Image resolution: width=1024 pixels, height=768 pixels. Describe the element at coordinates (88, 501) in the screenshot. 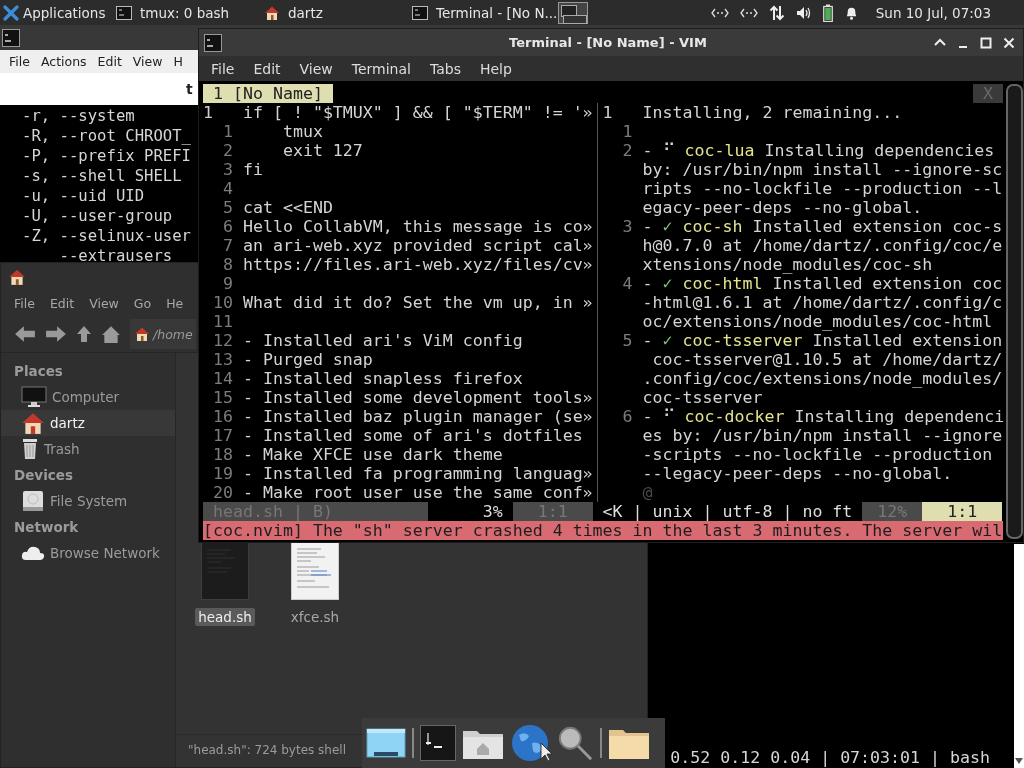

I see `sidebar-item: File System` at that location.